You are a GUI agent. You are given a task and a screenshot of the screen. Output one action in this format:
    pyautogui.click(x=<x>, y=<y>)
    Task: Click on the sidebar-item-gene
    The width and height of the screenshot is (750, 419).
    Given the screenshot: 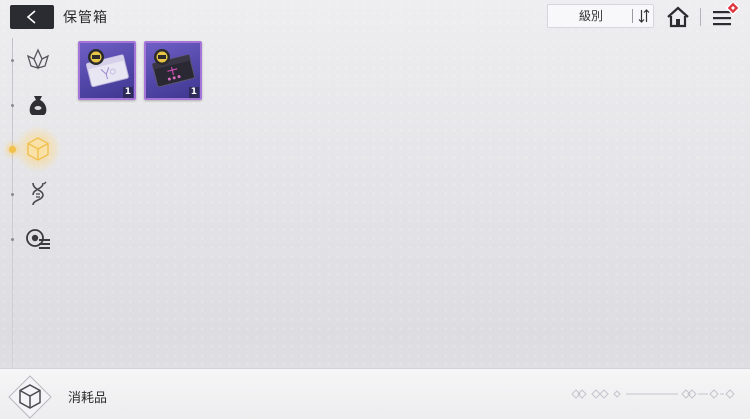 What is the action you would take?
    pyautogui.click(x=38, y=194)
    